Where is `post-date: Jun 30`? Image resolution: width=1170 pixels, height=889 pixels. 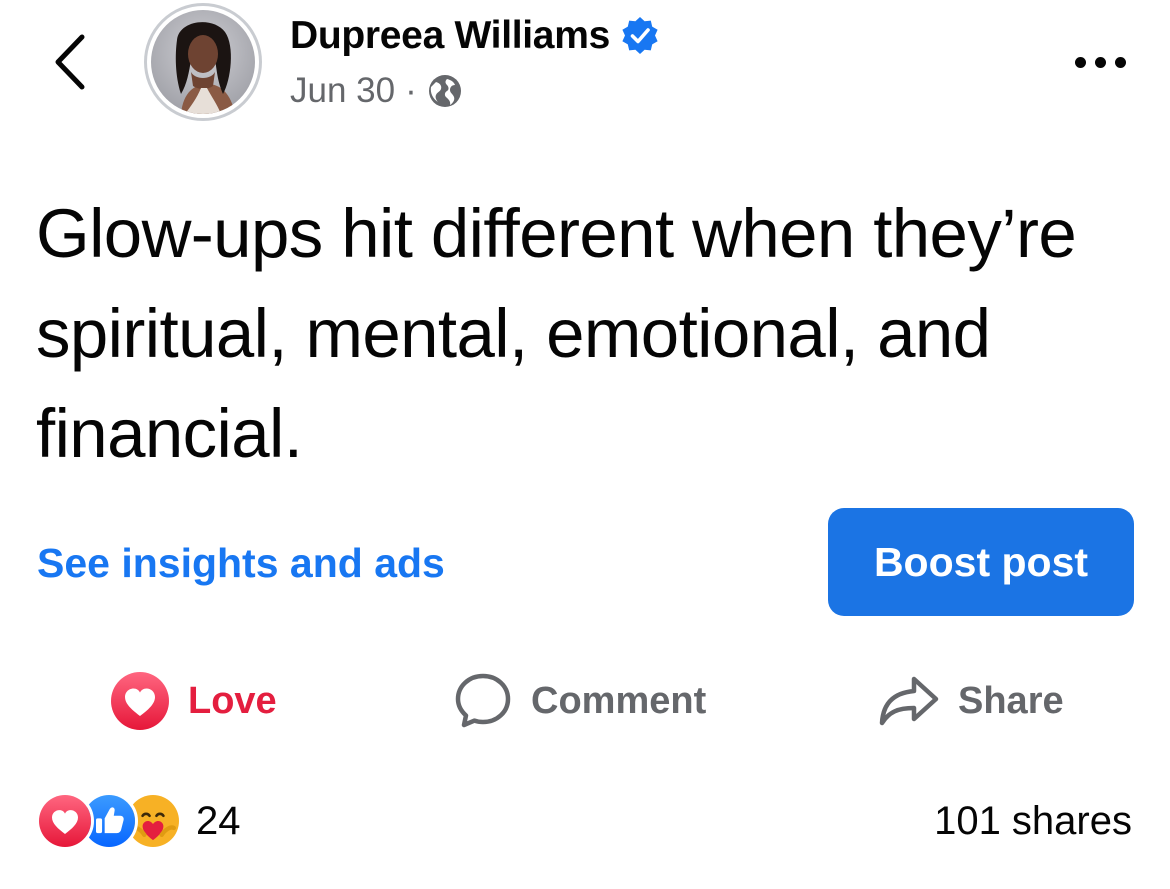
post-date: Jun 30 is located at coordinates (342, 91).